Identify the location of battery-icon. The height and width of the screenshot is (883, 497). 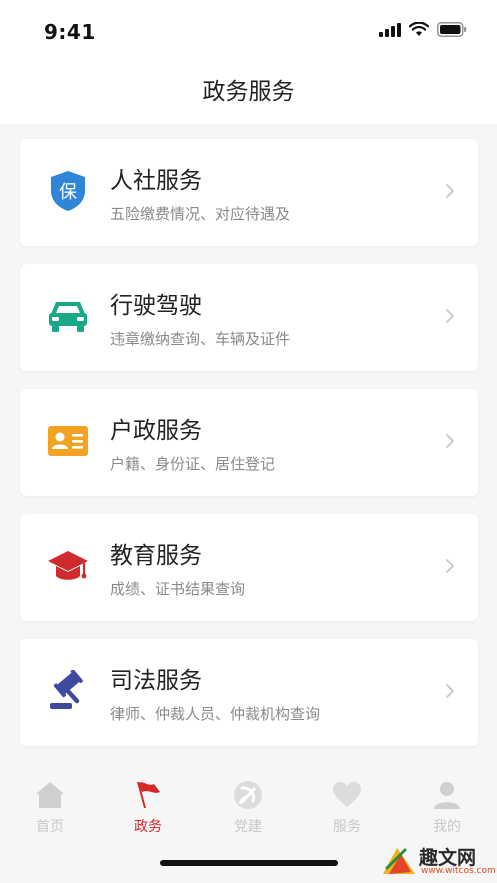
(452, 29).